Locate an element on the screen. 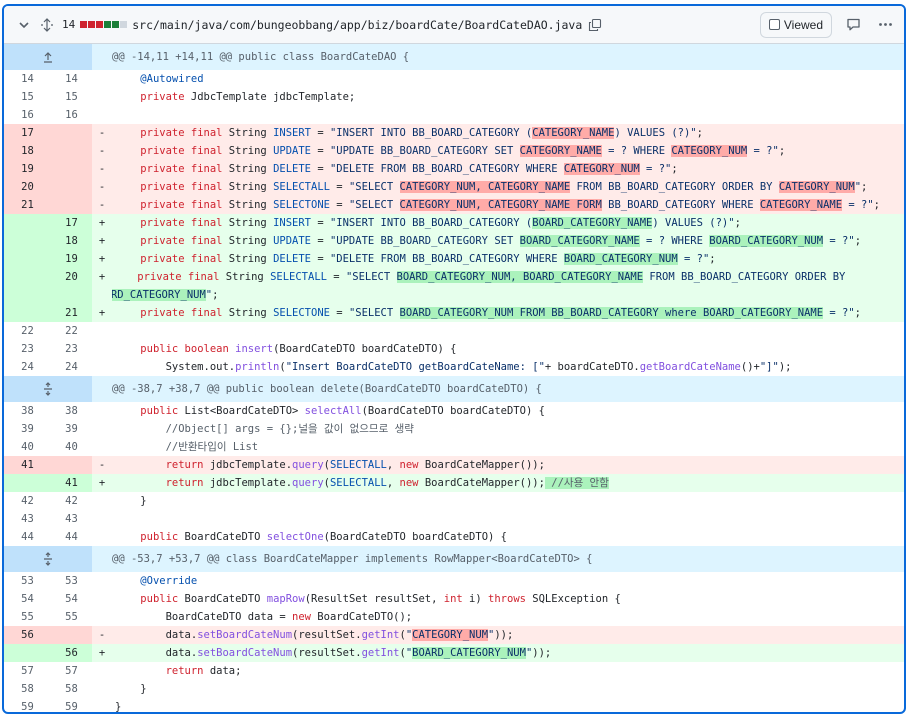 The width and height of the screenshot is (910, 716). old-line-number: 15 is located at coordinates (27, 97).